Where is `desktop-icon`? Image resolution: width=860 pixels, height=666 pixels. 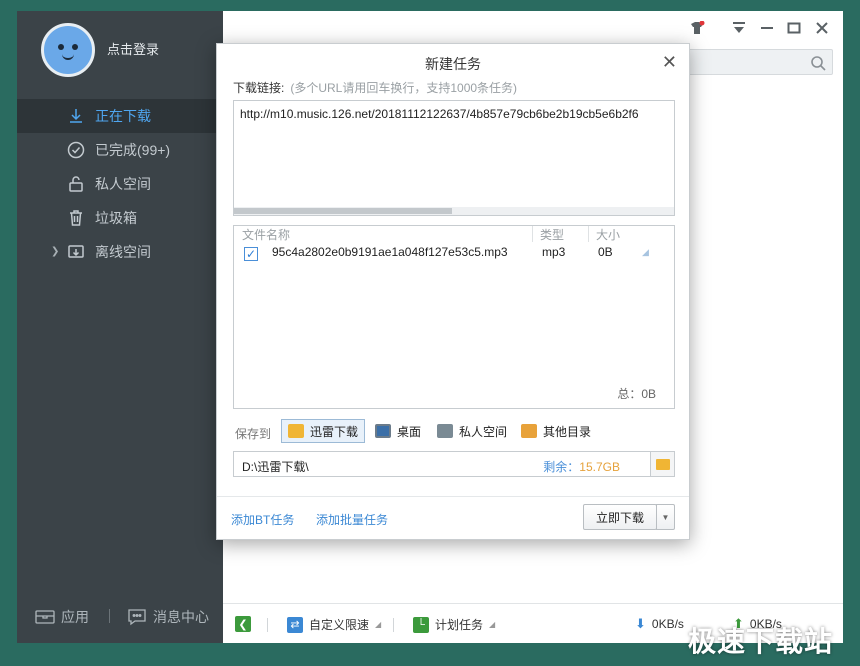
desktop-icon is located at coordinates (383, 431).